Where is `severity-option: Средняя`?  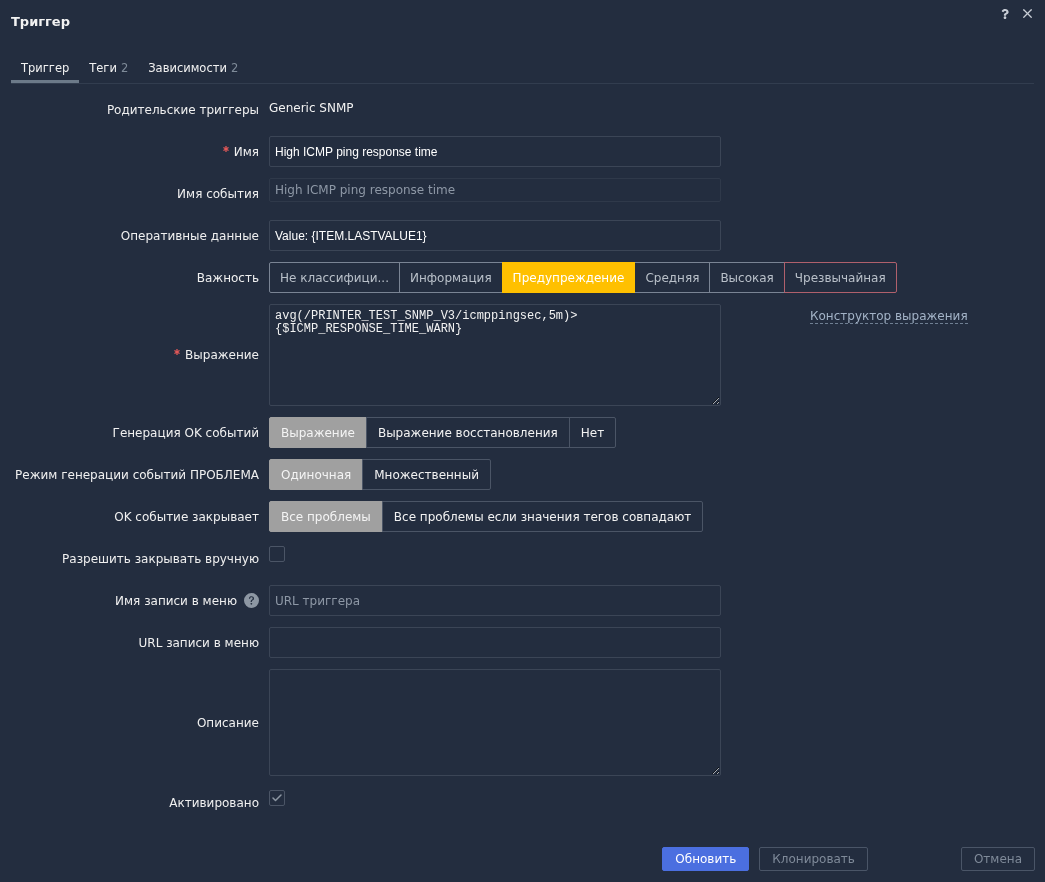 severity-option: Средняя is located at coordinates (672, 277).